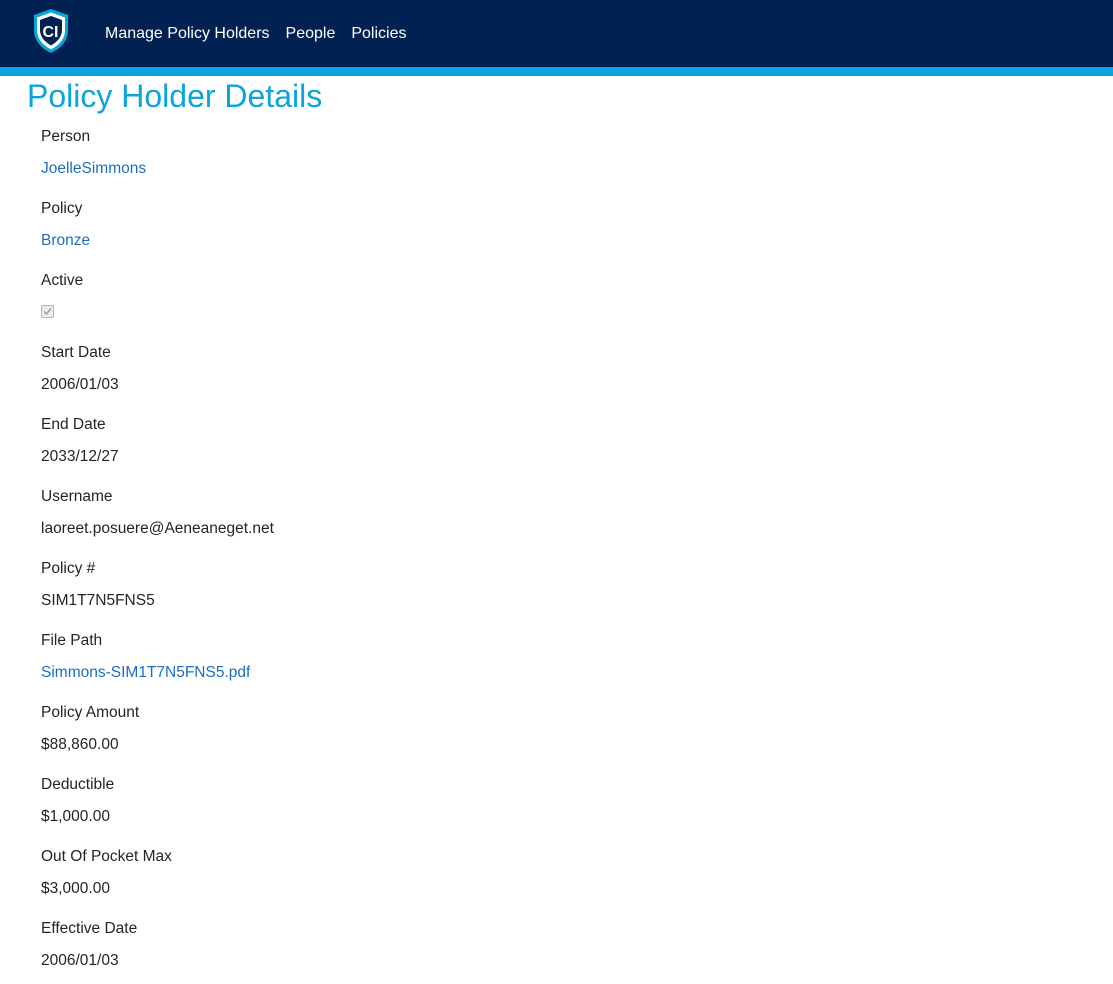 The image size is (1113, 984). I want to click on field-policy-number: Policy # SIM1T7N5FNS5, so click(577, 588).